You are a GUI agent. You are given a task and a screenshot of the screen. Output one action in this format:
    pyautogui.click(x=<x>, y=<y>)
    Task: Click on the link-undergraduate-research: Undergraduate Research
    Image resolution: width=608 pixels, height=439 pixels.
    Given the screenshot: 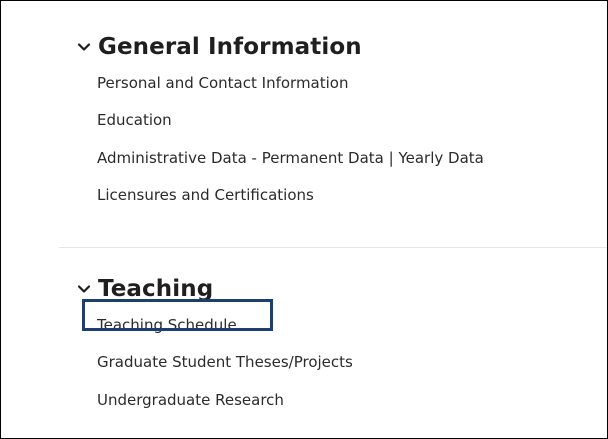 What is the action you would take?
    pyautogui.click(x=190, y=400)
    